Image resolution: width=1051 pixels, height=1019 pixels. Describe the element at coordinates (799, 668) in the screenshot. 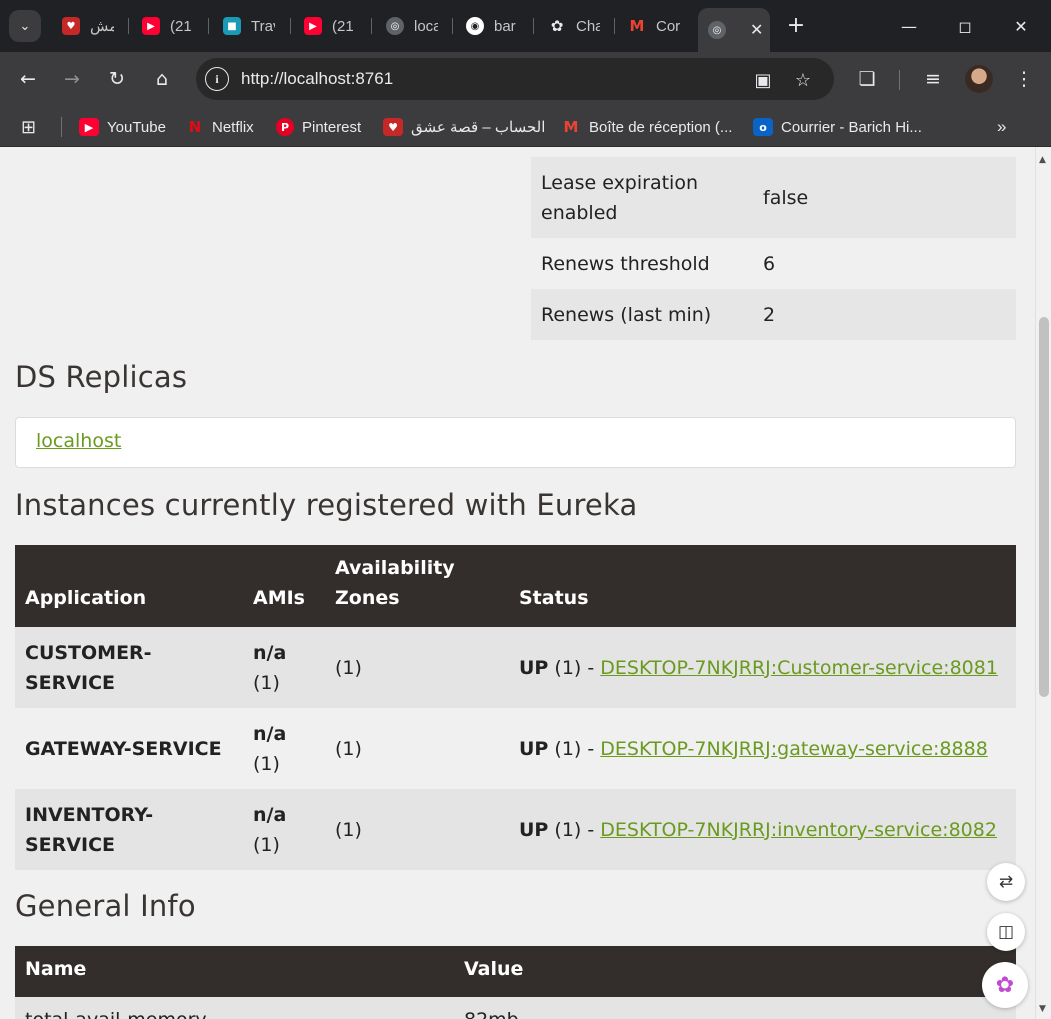

I see `instance-link: DESKTOP-7NKJRRJ:Customer-service:8081` at that location.